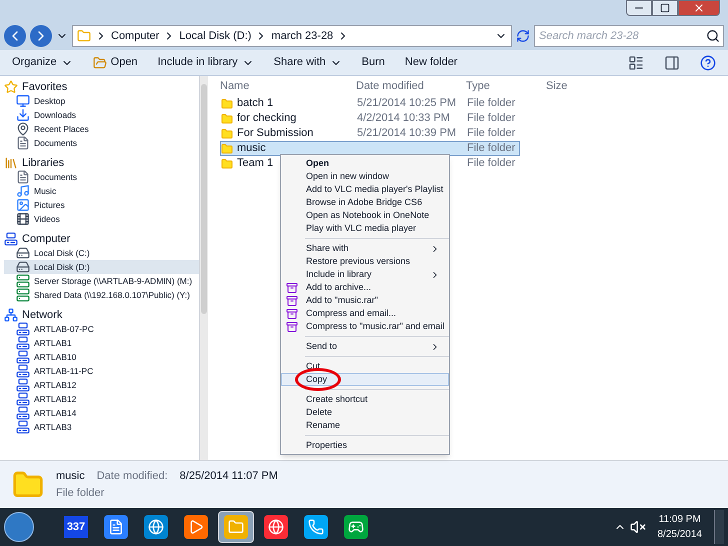 This screenshot has width=728, height=546. Describe the element at coordinates (406, 103) in the screenshot. I see `date-modified: 5/21/2014 10:25 PM` at that location.